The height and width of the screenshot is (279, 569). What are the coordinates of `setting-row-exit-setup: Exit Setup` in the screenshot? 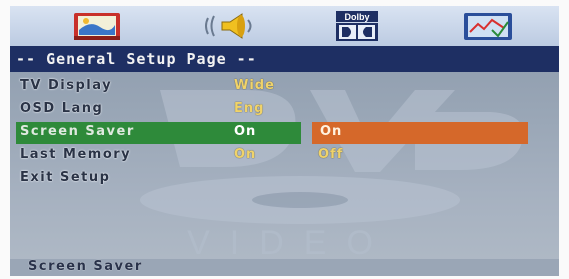 It's located at (284, 179).